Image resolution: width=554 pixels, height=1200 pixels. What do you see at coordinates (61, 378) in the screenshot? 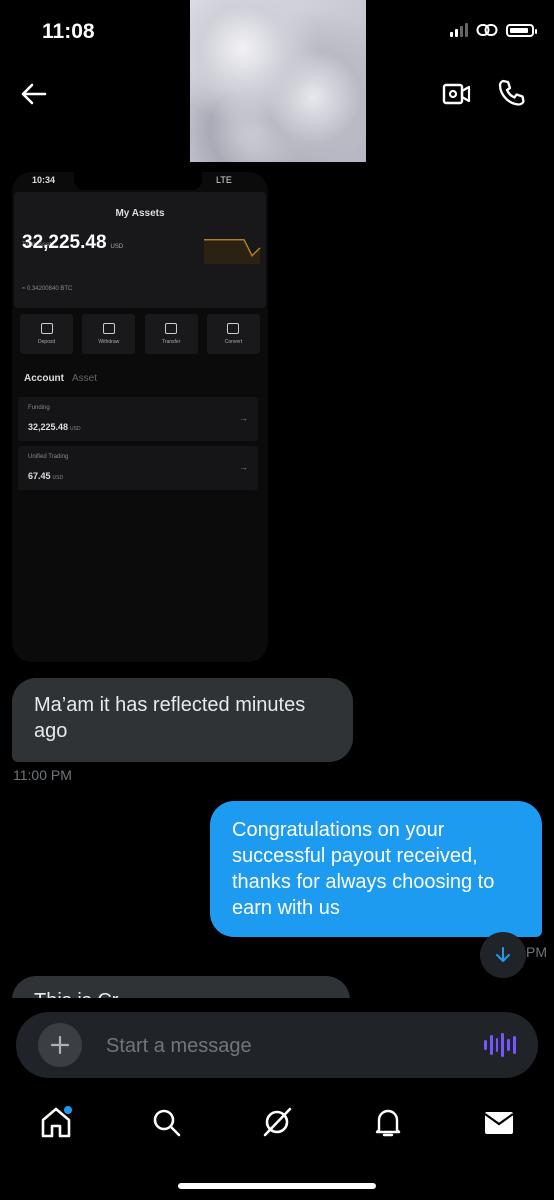
I see `shot-tabs: Account Asset` at bounding box center [61, 378].